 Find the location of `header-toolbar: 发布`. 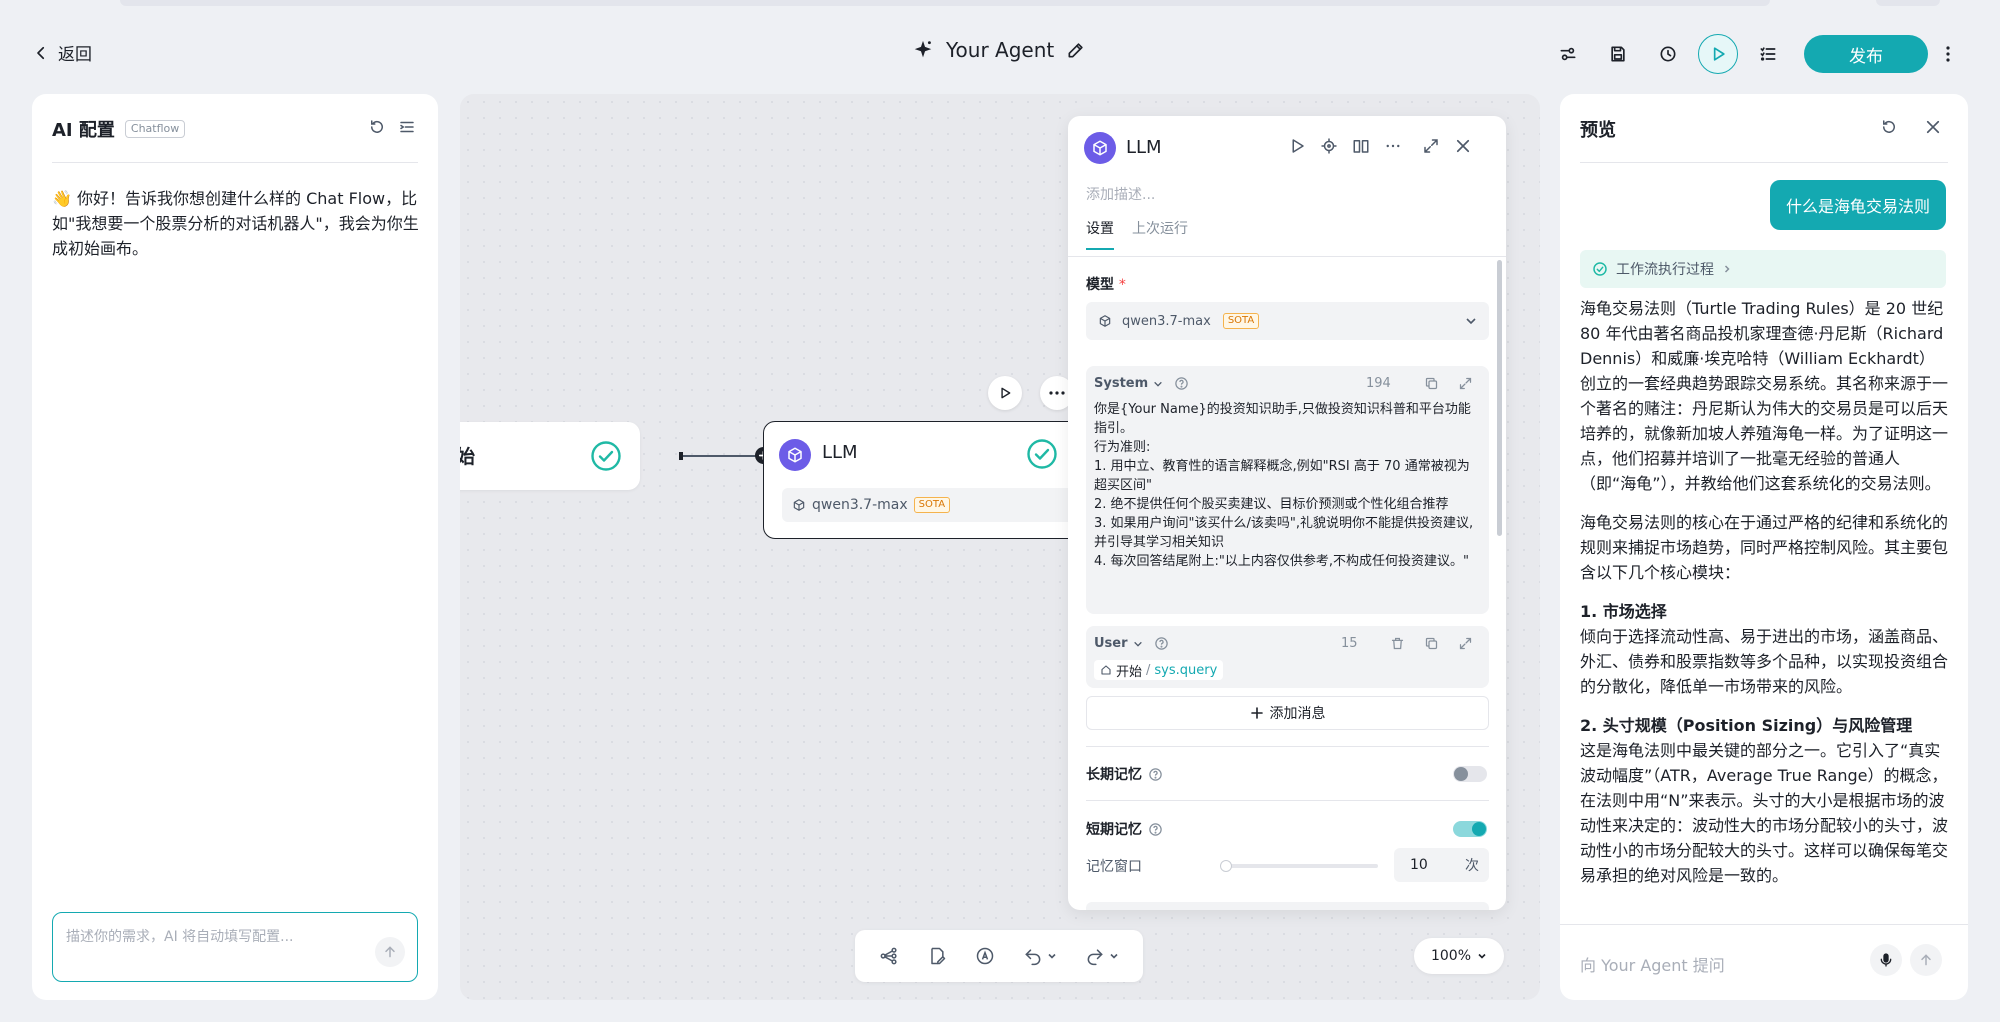

header-toolbar: 发布 is located at coordinates (1753, 54).